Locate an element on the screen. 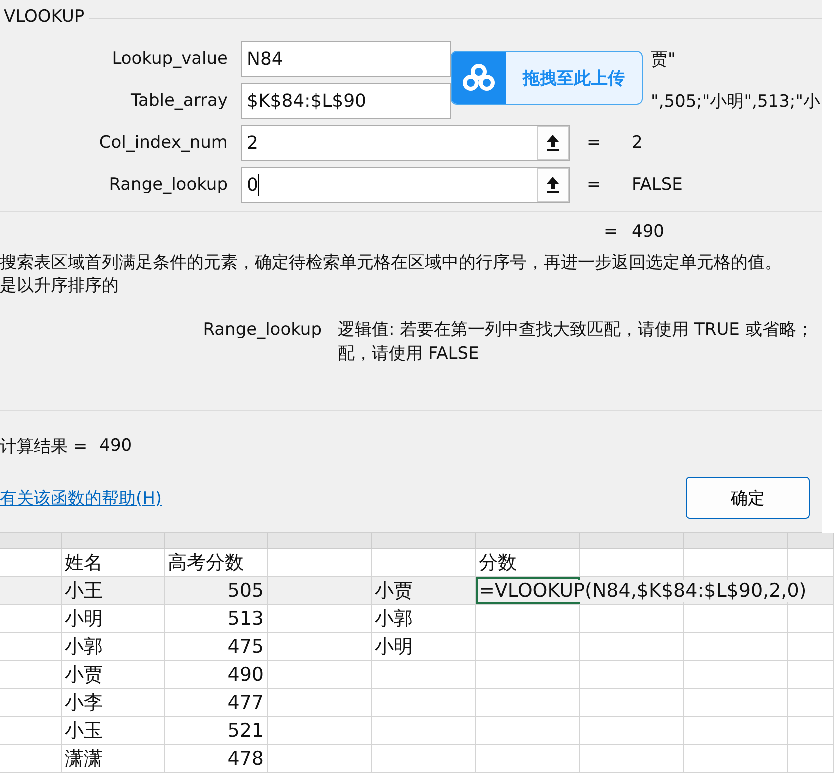 This screenshot has width=834, height=783. sheet-row: 小王 505 小贾 =VLOOKUP(N84,$K$84:$L$90,2,0) is located at coordinates (417, 591).